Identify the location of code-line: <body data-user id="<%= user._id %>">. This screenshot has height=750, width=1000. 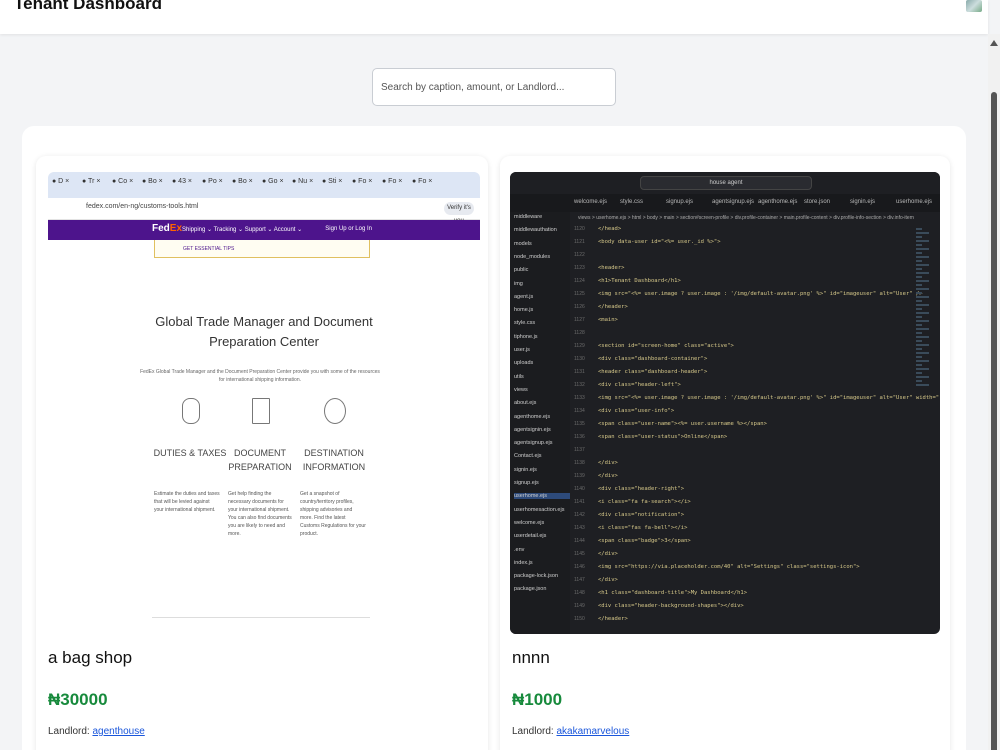
(659, 242).